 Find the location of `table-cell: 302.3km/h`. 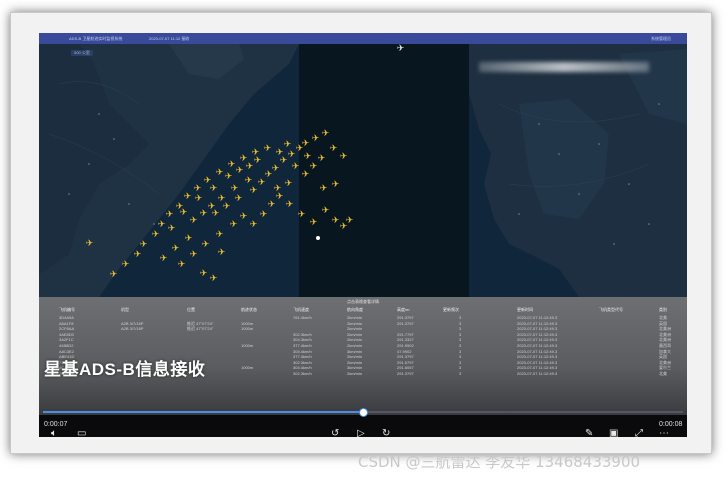

table-cell: 302.3km/h is located at coordinates (302, 334).